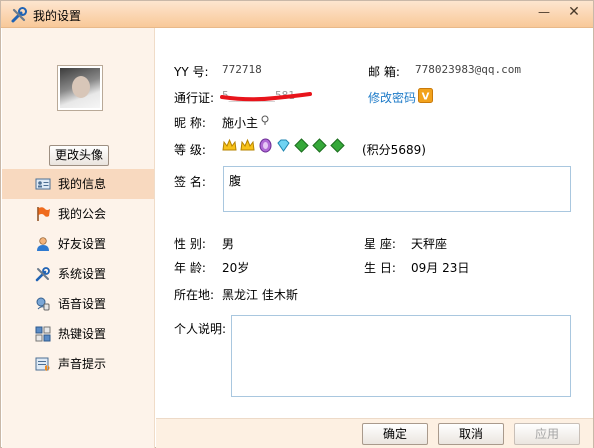  What do you see at coordinates (82, 274) in the screenshot?
I see `sidebar-item-label: 系统设置` at bounding box center [82, 274].